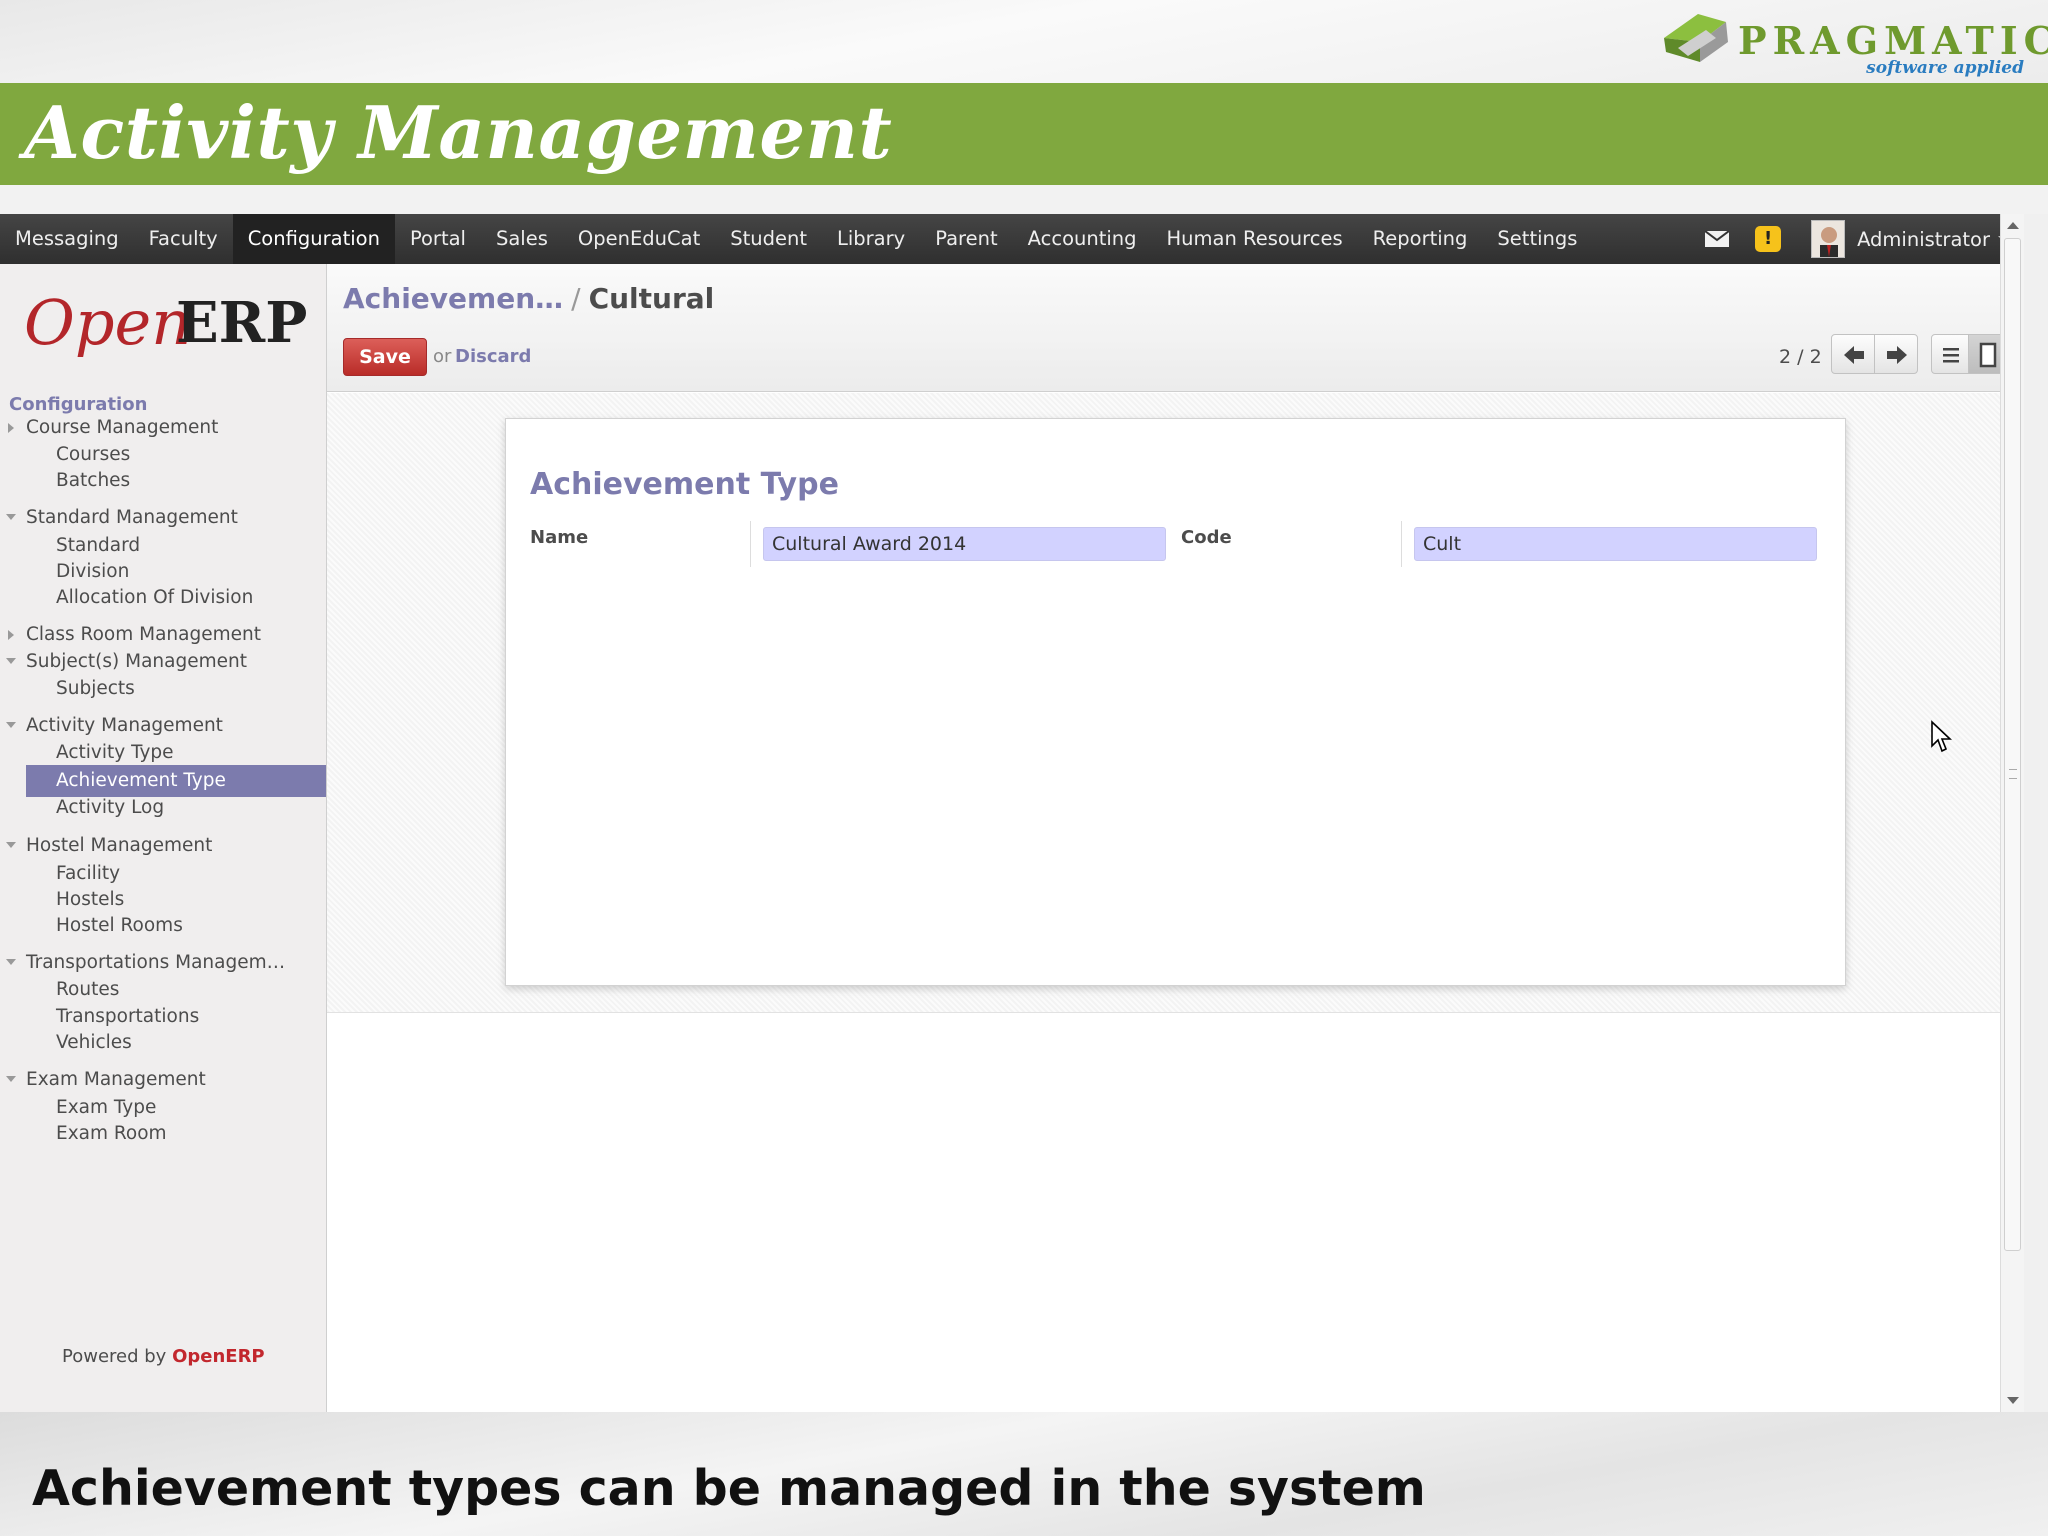 This screenshot has width=2048, height=1536. Describe the element at coordinates (93, 480) in the screenshot. I see `sidebar-item-label: Batches` at that location.